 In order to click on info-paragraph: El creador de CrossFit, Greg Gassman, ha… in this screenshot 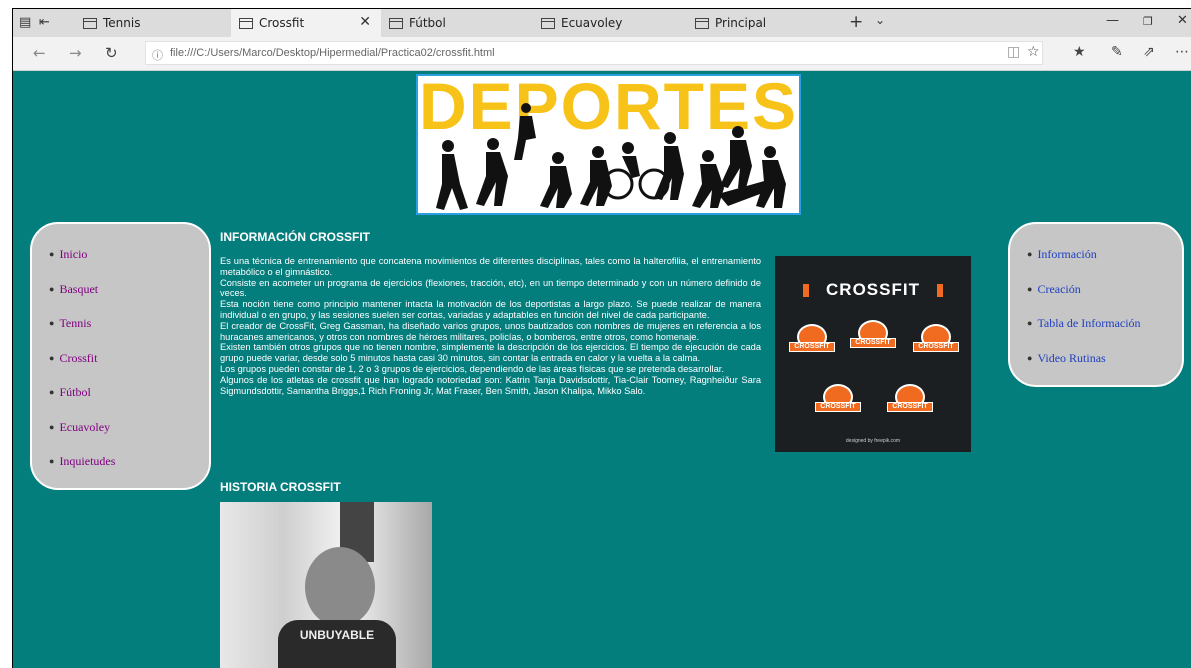, I will do `click(490, 331)`.